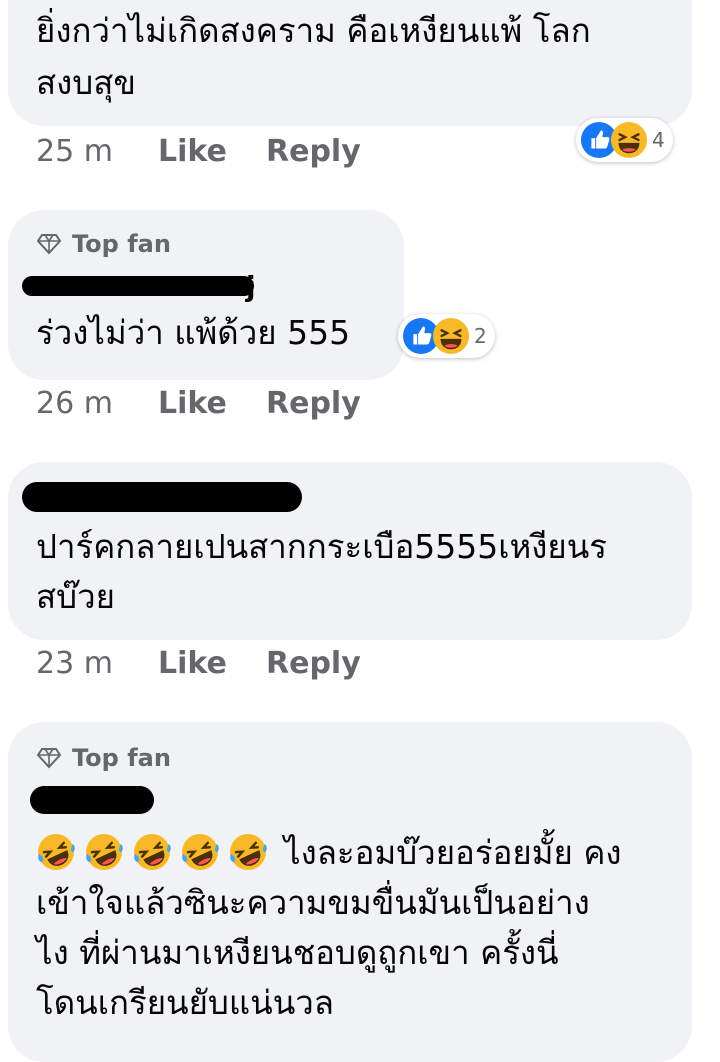 The width and height of the screenshot is (720, 1062). Describe the element at coordinates (313, 902) in the screenshot. I see `comment-text-line: เข้าใจแล้วซินะความขมขื่นมันเป็นอย่าง` at that location.